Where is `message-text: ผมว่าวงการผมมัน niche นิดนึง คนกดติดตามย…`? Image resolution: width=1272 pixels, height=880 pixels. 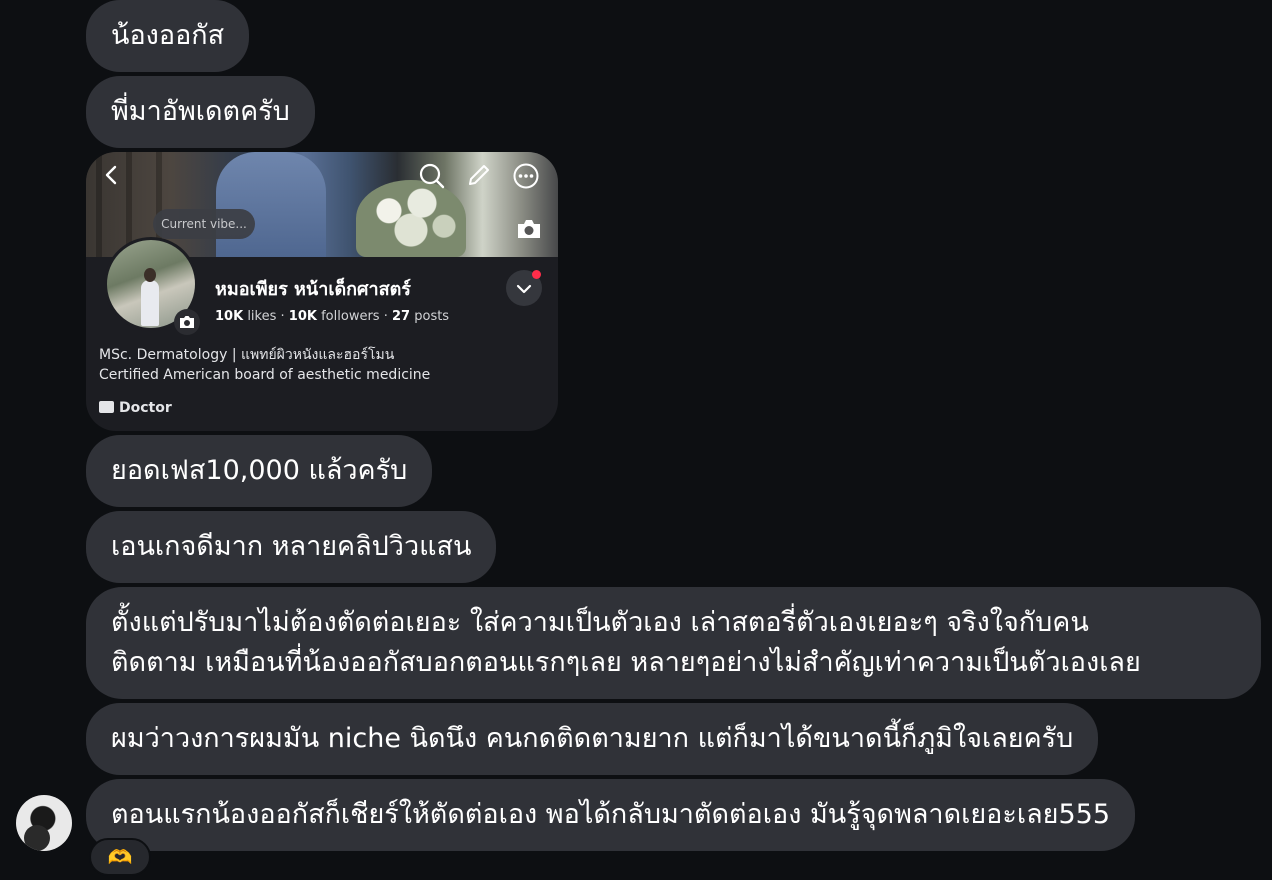
message-text: ผมว่าวงการผมมัน niche นิดนึง คนกดติดตามย… is located at coordinates (592, 738).